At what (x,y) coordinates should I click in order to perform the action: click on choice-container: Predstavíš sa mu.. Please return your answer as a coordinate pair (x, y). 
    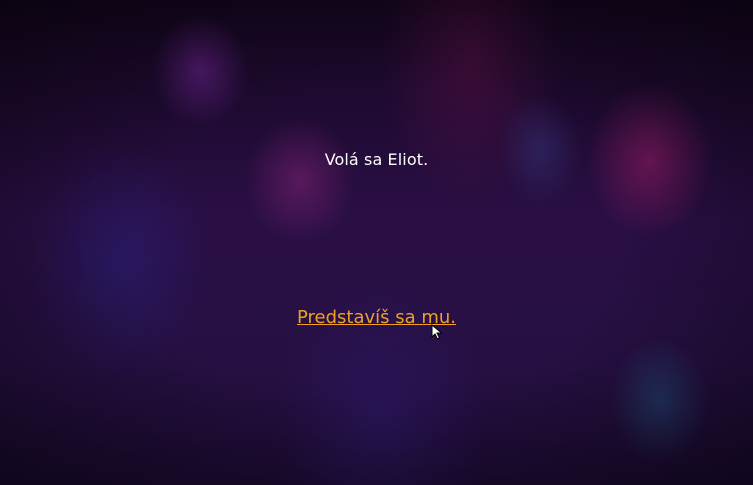
    Looking at the image, I should click on (376, 317).